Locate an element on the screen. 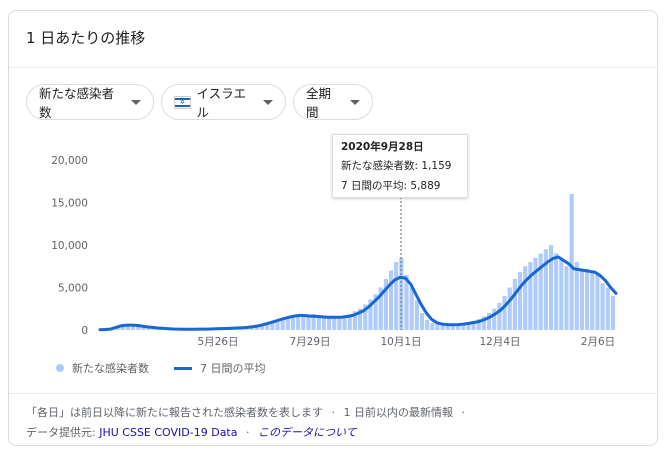 The width and height of the screenshot is (668, 454). tooltip: 2020年9月28日 新たな感染者数: 1,159 7 日間の平均: 5,889 is located at coordinates (400, 166).